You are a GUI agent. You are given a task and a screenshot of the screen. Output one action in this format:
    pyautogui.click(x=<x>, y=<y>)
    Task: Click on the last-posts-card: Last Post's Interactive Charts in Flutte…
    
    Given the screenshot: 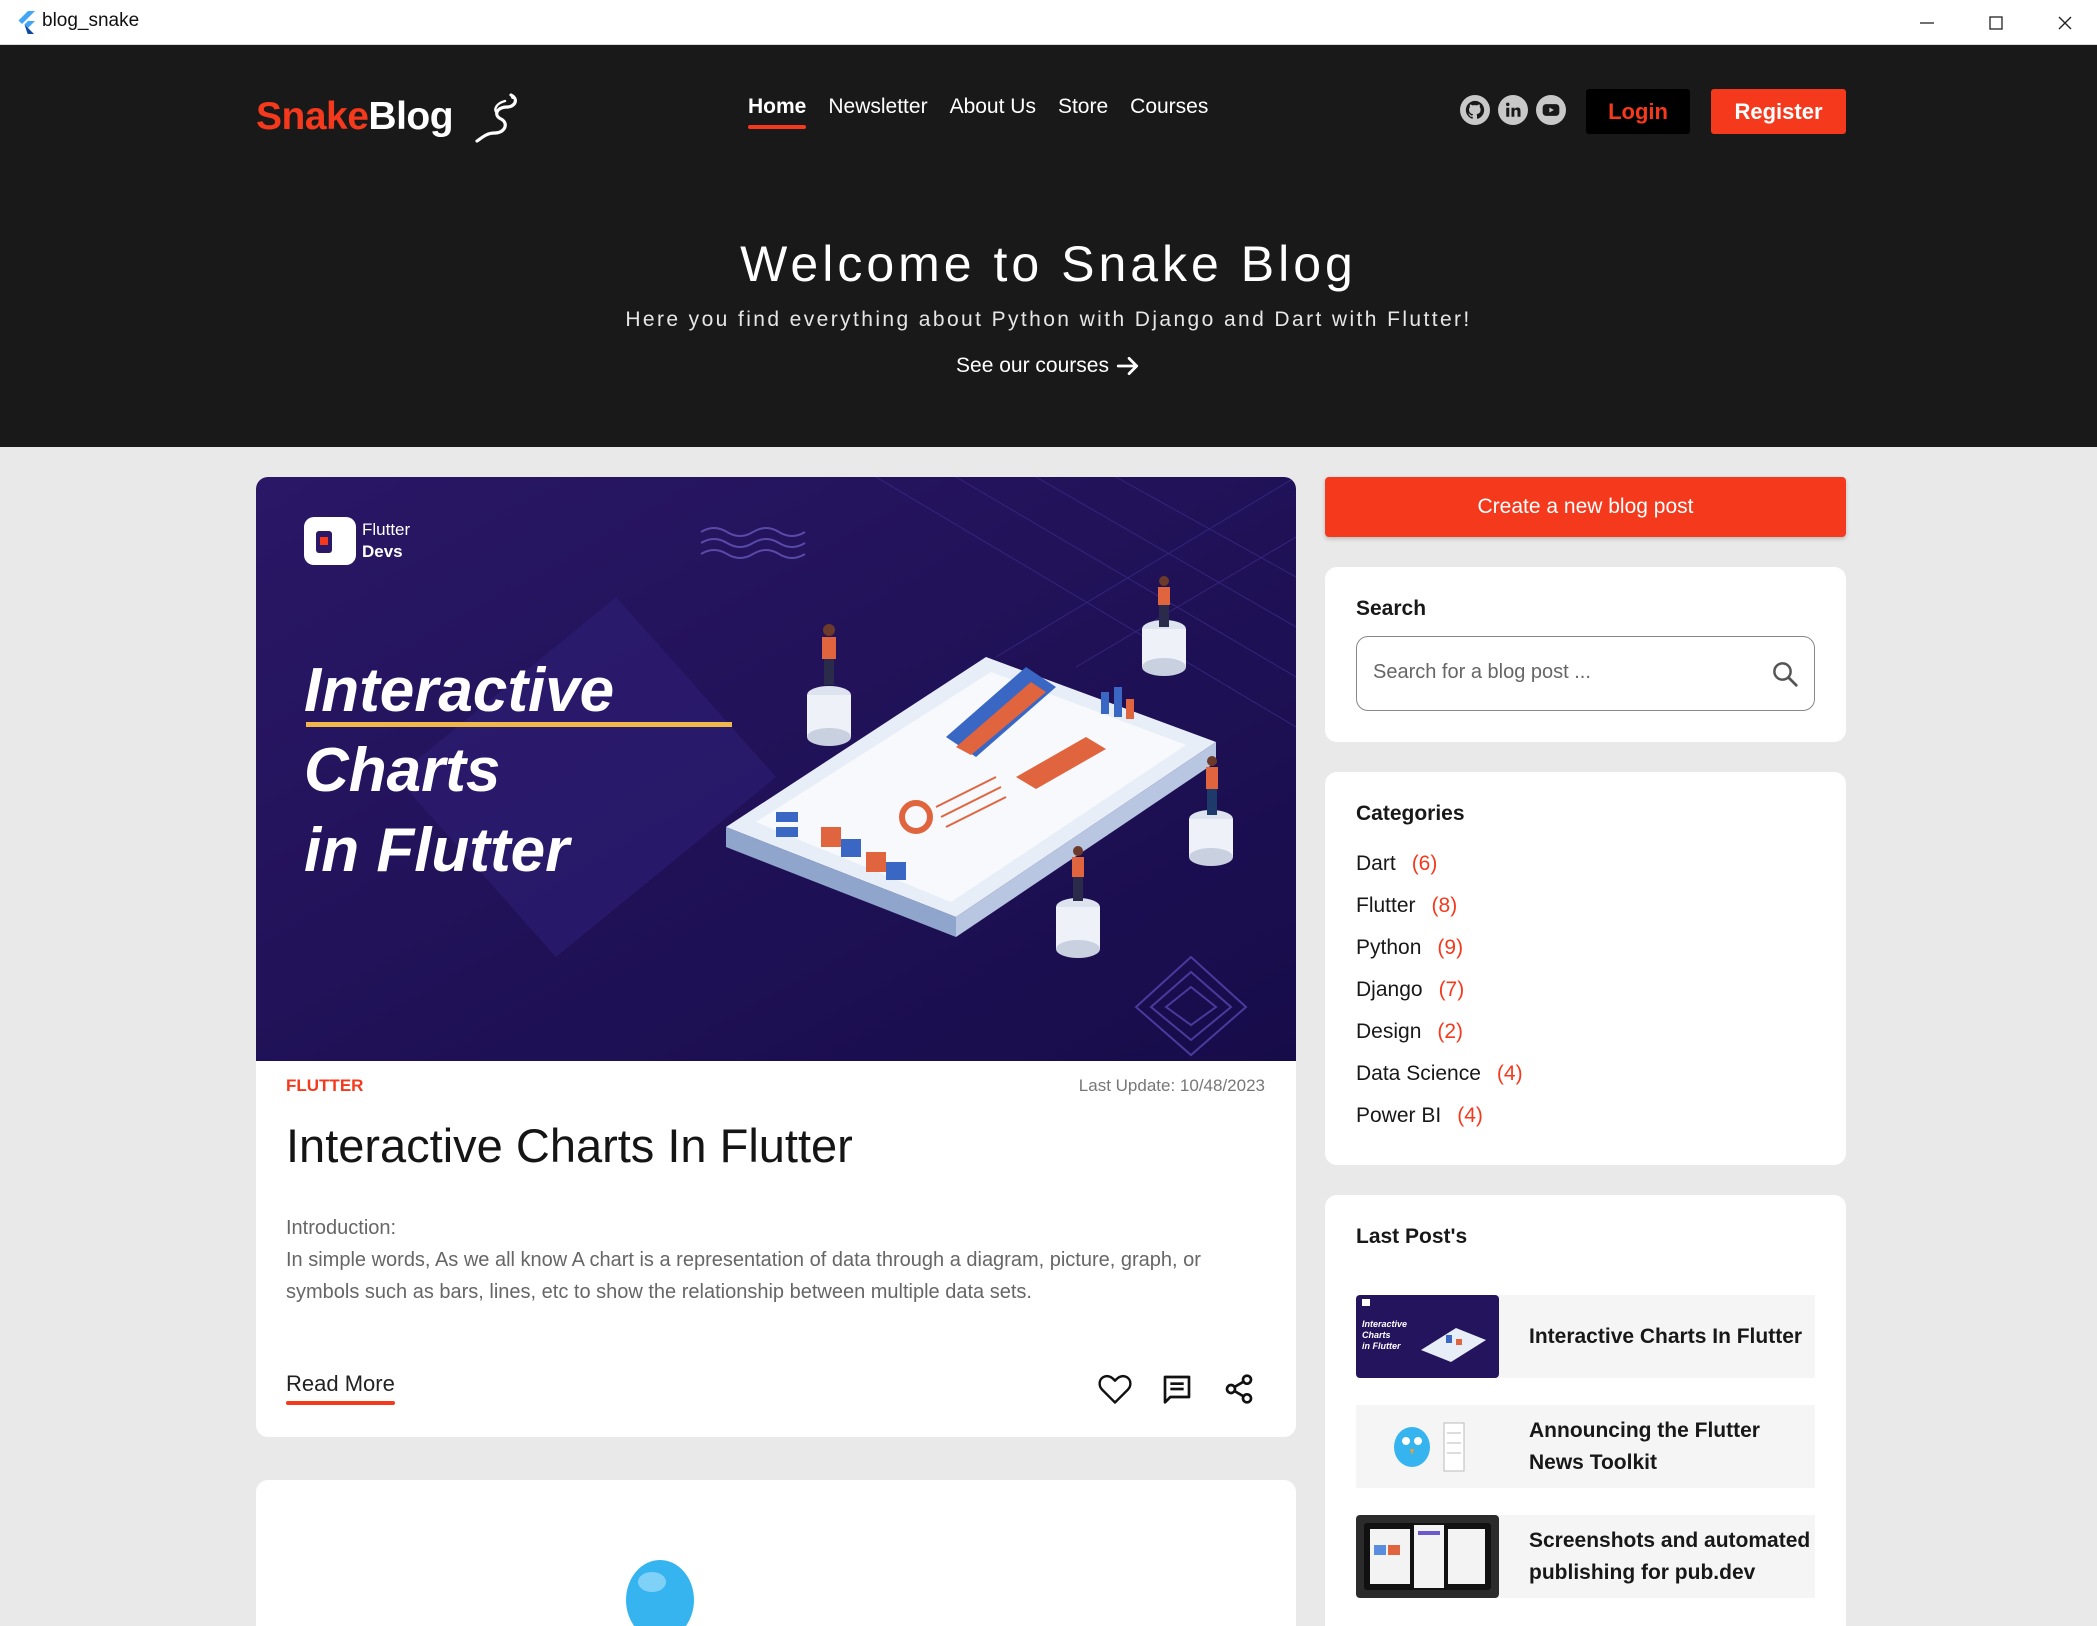 What is the action you would take?
    pyautogui.click(x=1585, y=1410)
    